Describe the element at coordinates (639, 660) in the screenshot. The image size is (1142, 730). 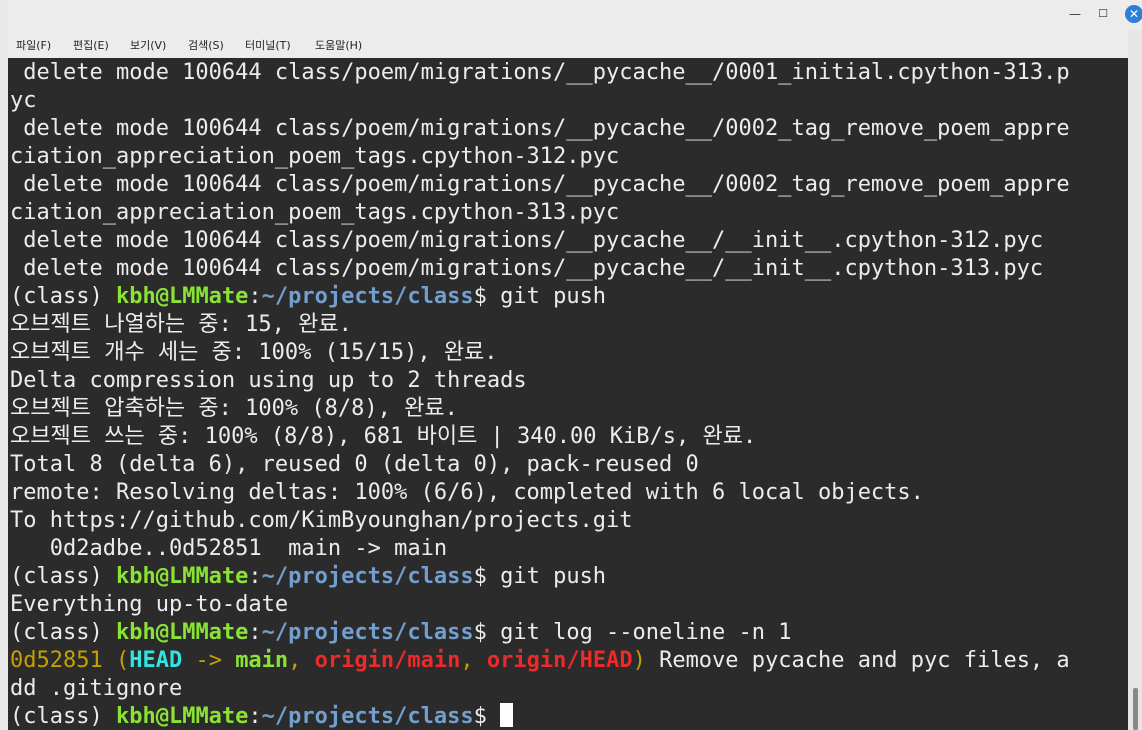
I see `ref-close-paren: )` at that location.